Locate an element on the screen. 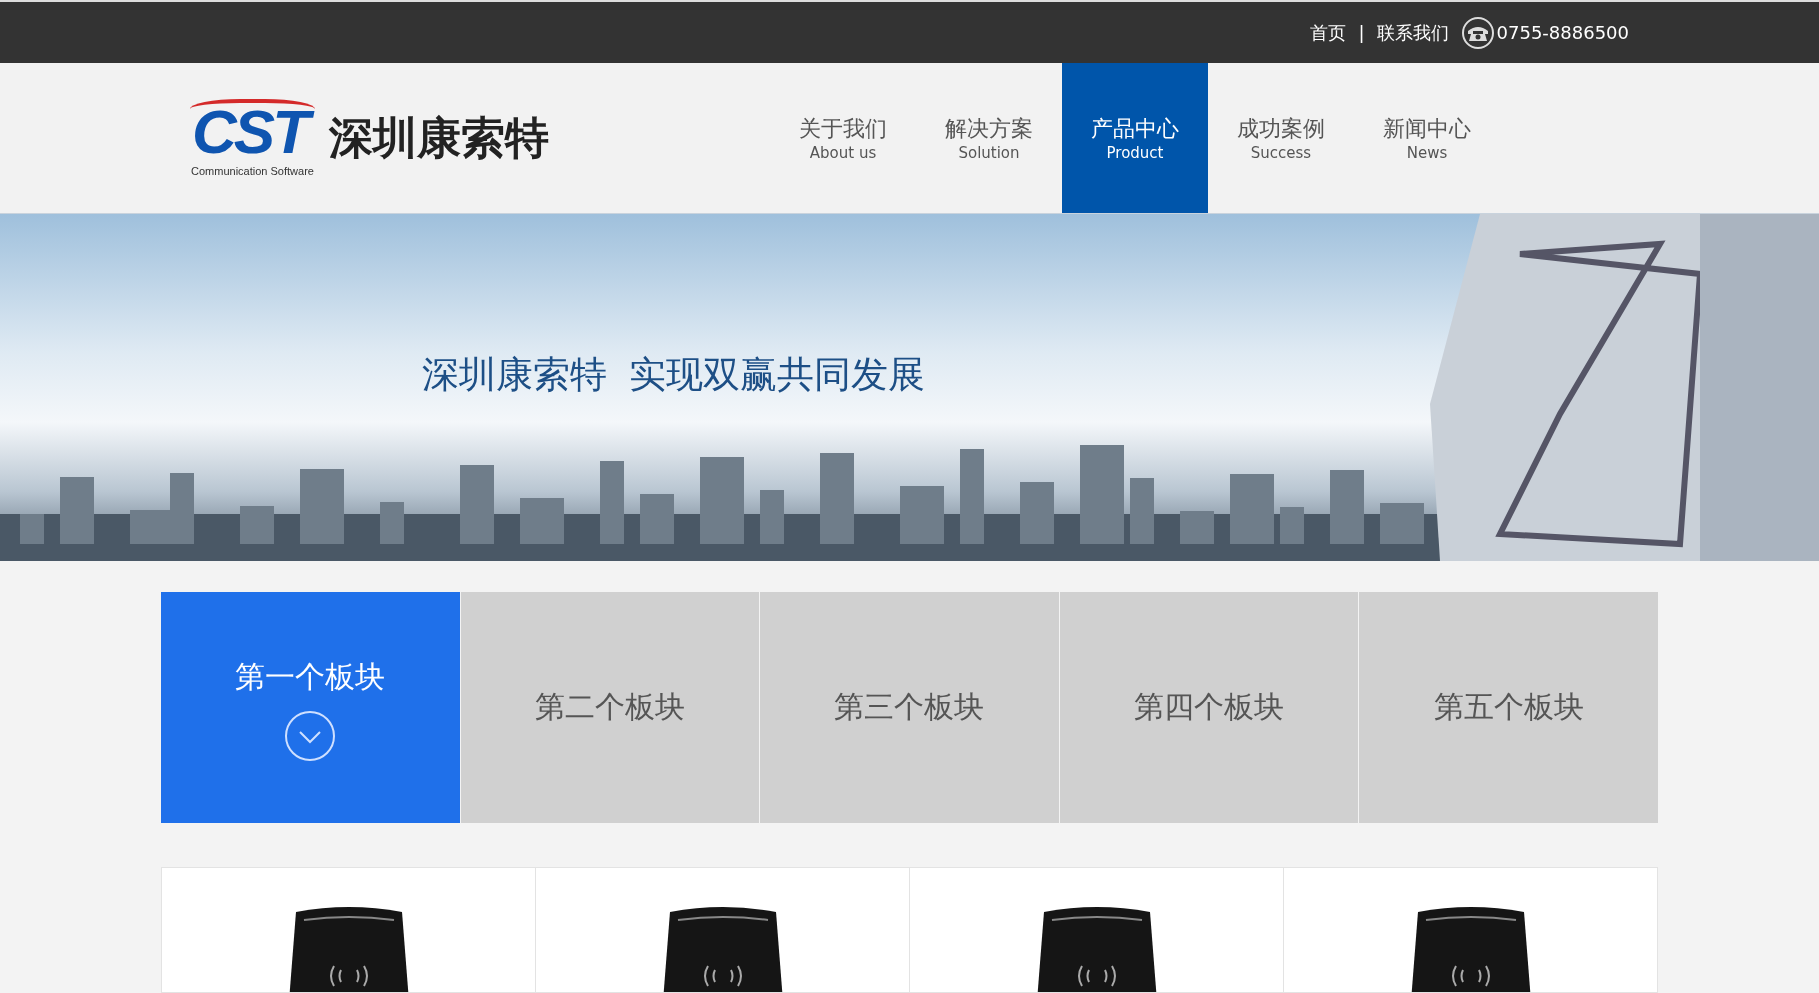  section-tab: 第三个板块 is located at coordinates (909, 707).